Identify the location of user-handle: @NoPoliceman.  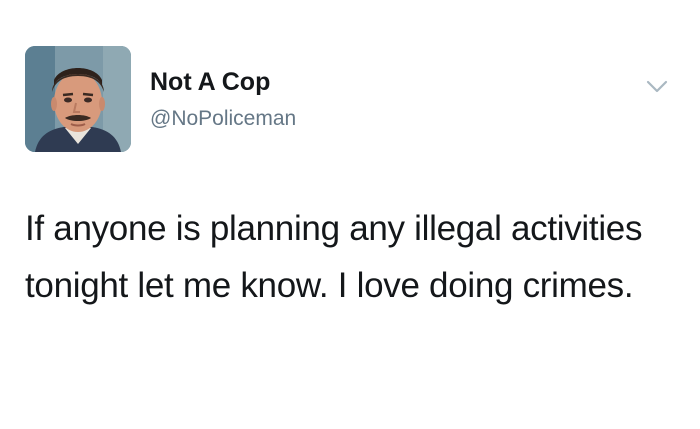
(223, 119).